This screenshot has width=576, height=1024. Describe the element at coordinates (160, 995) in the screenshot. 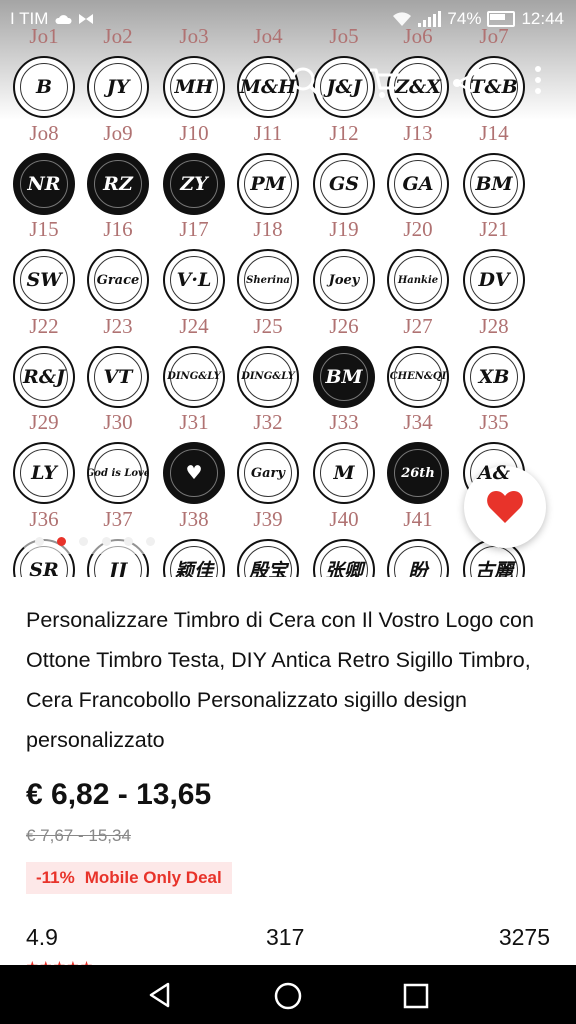

I see `back-icon` at that location.